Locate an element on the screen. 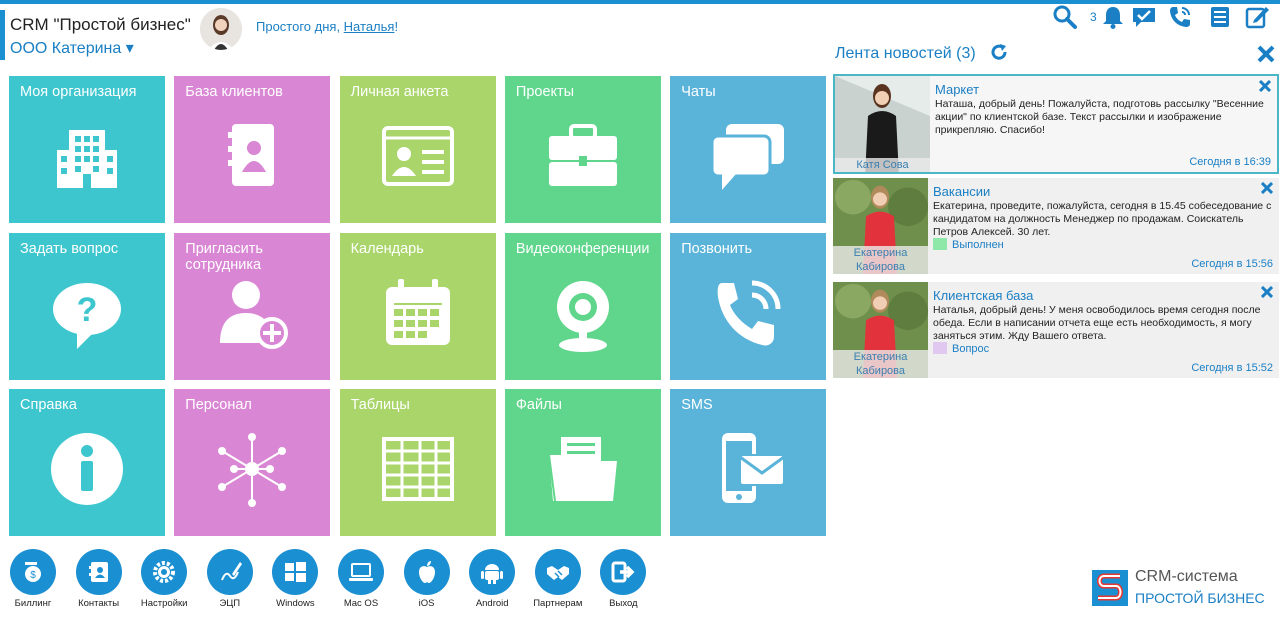 The image size is (1280, 620). tile-3: Личная анкета is located at coordinates (417, 149).